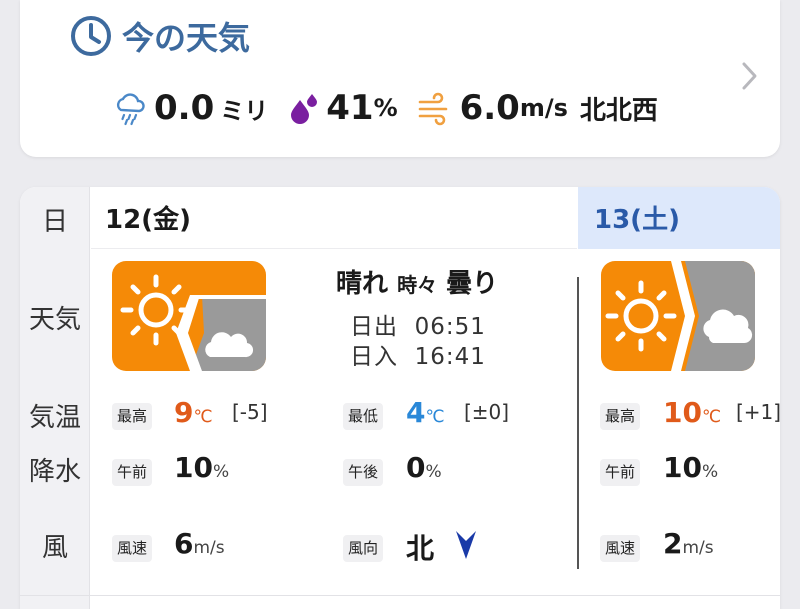 This screenshot has width=800, height=609. What do you see at coordinates (193, 412) in the screenshot?
I see `max-temp-value: 9℃` at bounding box center [193, 412].